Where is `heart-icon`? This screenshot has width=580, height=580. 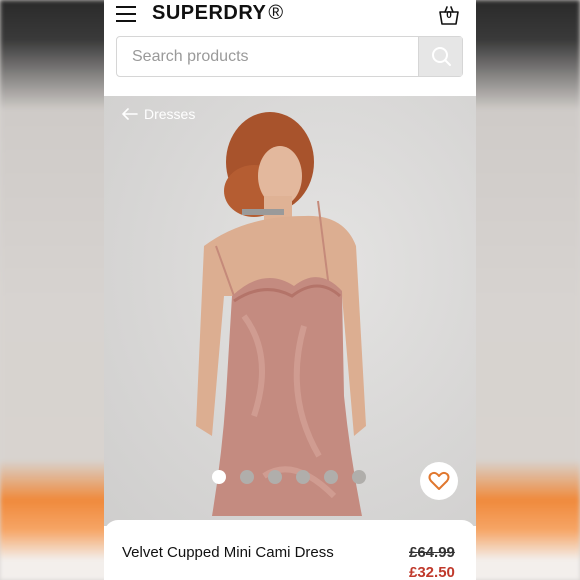
heart-icon is located at coordinates (439, 480).